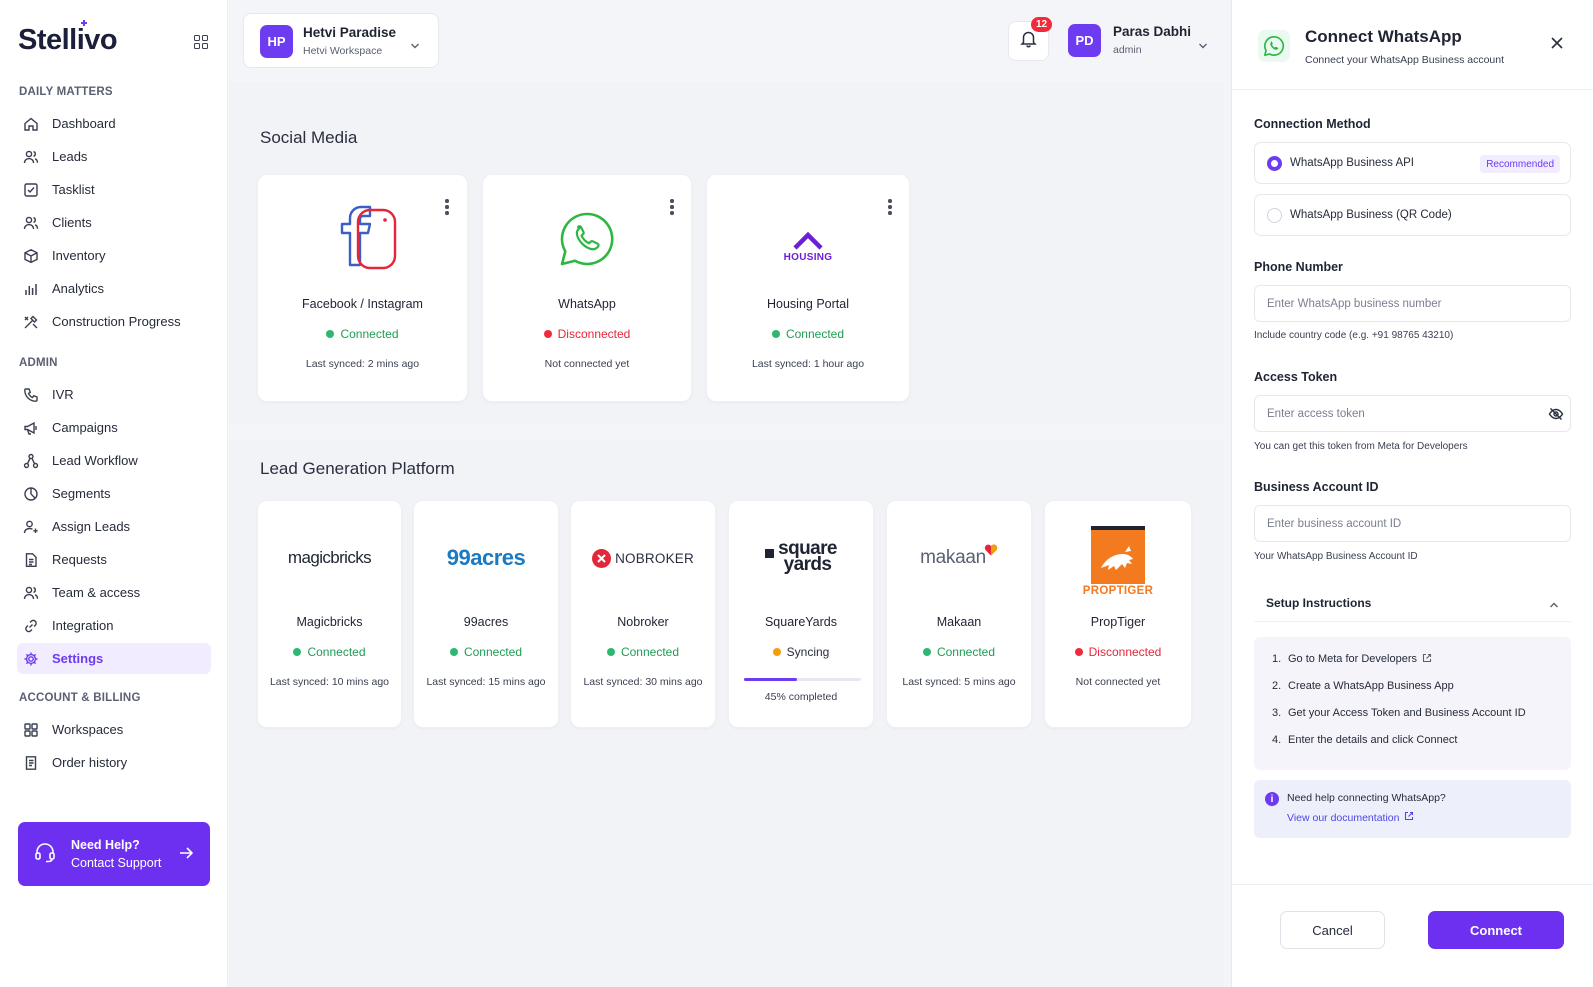 Image resolution: width=1593 pixels, height=987 pixels. What do you see at coordinates (96, 592) in the screenshot?
I see `sidebar-item-label: Team & access` at bounding box center [96, 592].